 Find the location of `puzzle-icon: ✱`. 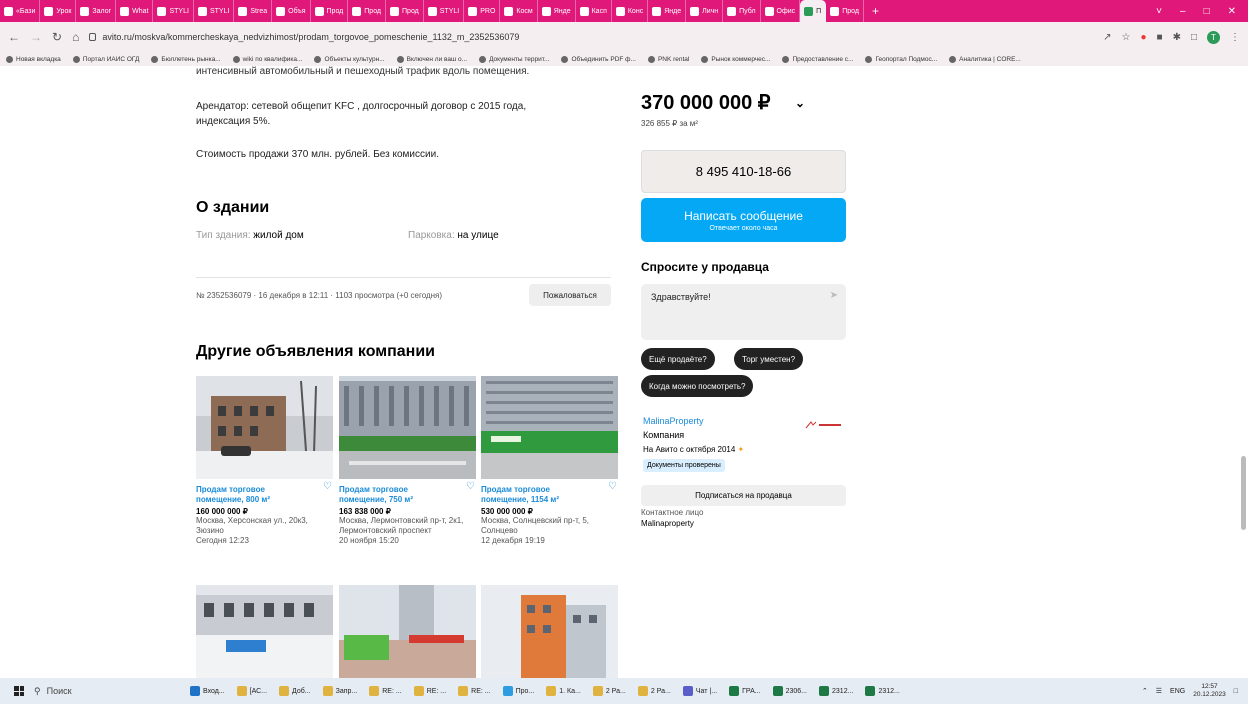

puzzle-icon: ✱ is located at coordinates (1177, 37).